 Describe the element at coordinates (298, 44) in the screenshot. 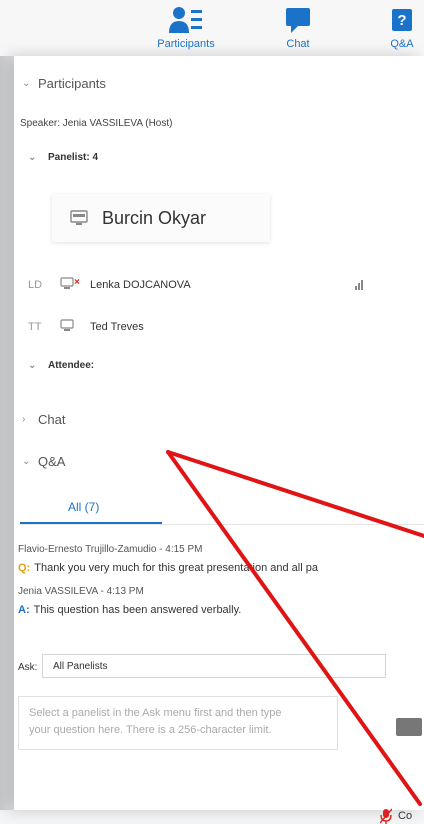

I see `chat-label: Chat` at that location.